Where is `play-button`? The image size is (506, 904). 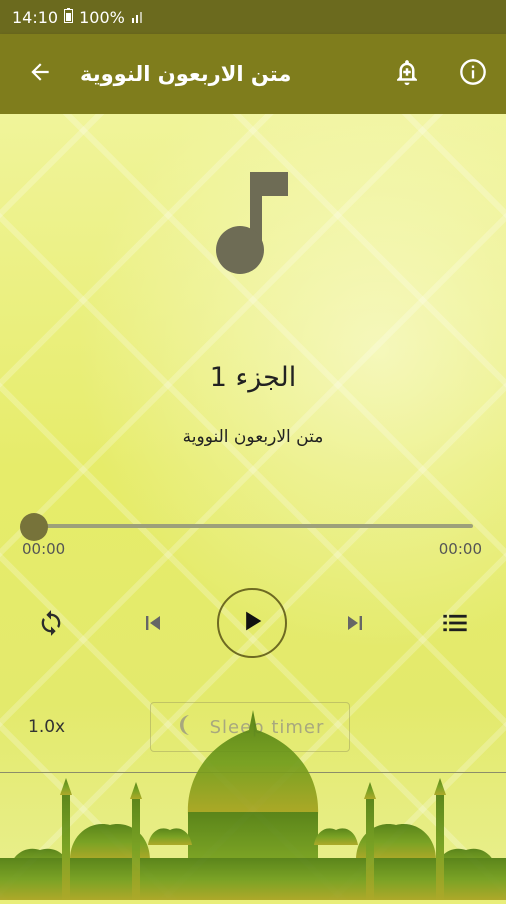 play-button is located at coordinates (252, 623).